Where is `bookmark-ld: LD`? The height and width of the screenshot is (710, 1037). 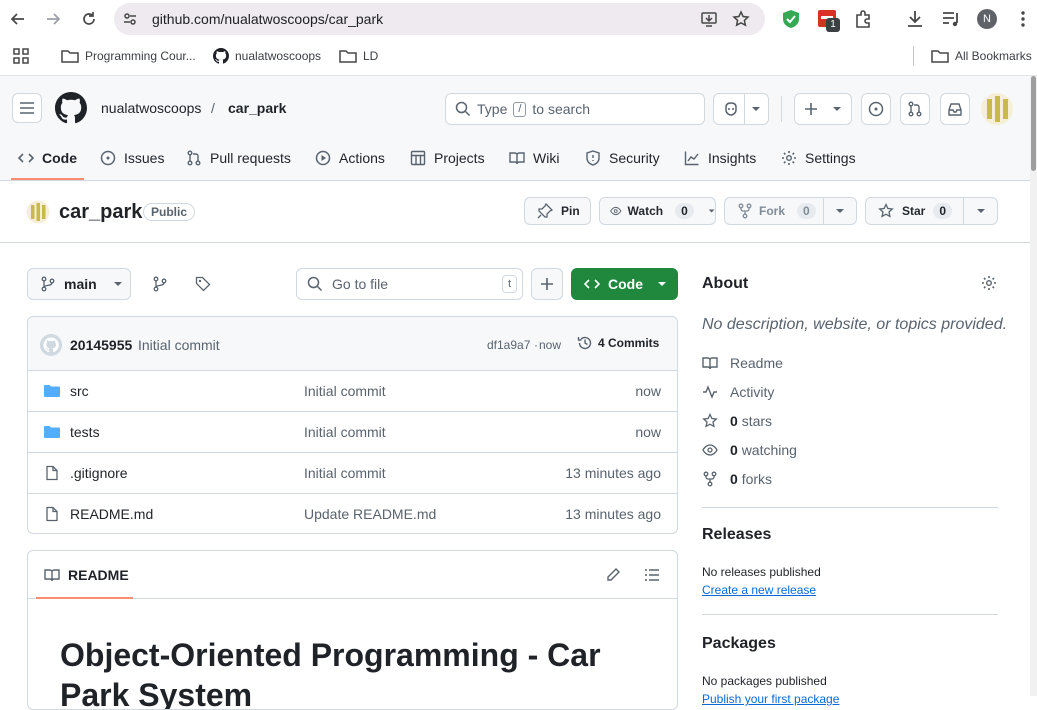 bookmark-ld: LD is located at coordinates (358, 56).